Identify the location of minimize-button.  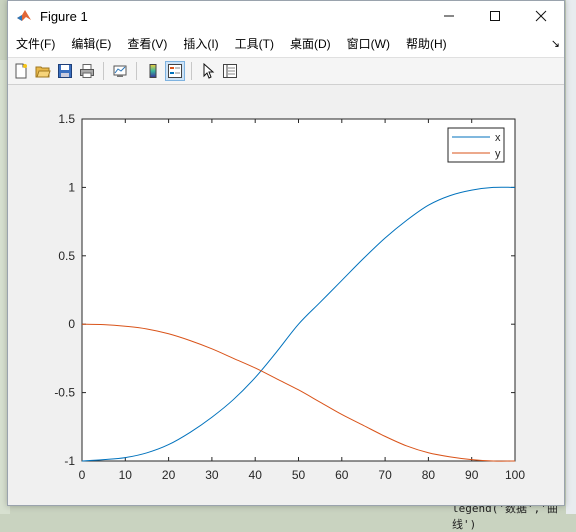
(449, 16).